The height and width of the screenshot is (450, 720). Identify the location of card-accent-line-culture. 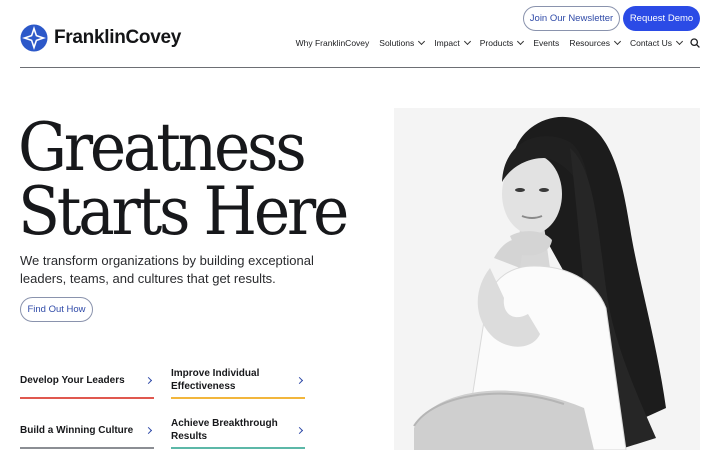
(87, 448).